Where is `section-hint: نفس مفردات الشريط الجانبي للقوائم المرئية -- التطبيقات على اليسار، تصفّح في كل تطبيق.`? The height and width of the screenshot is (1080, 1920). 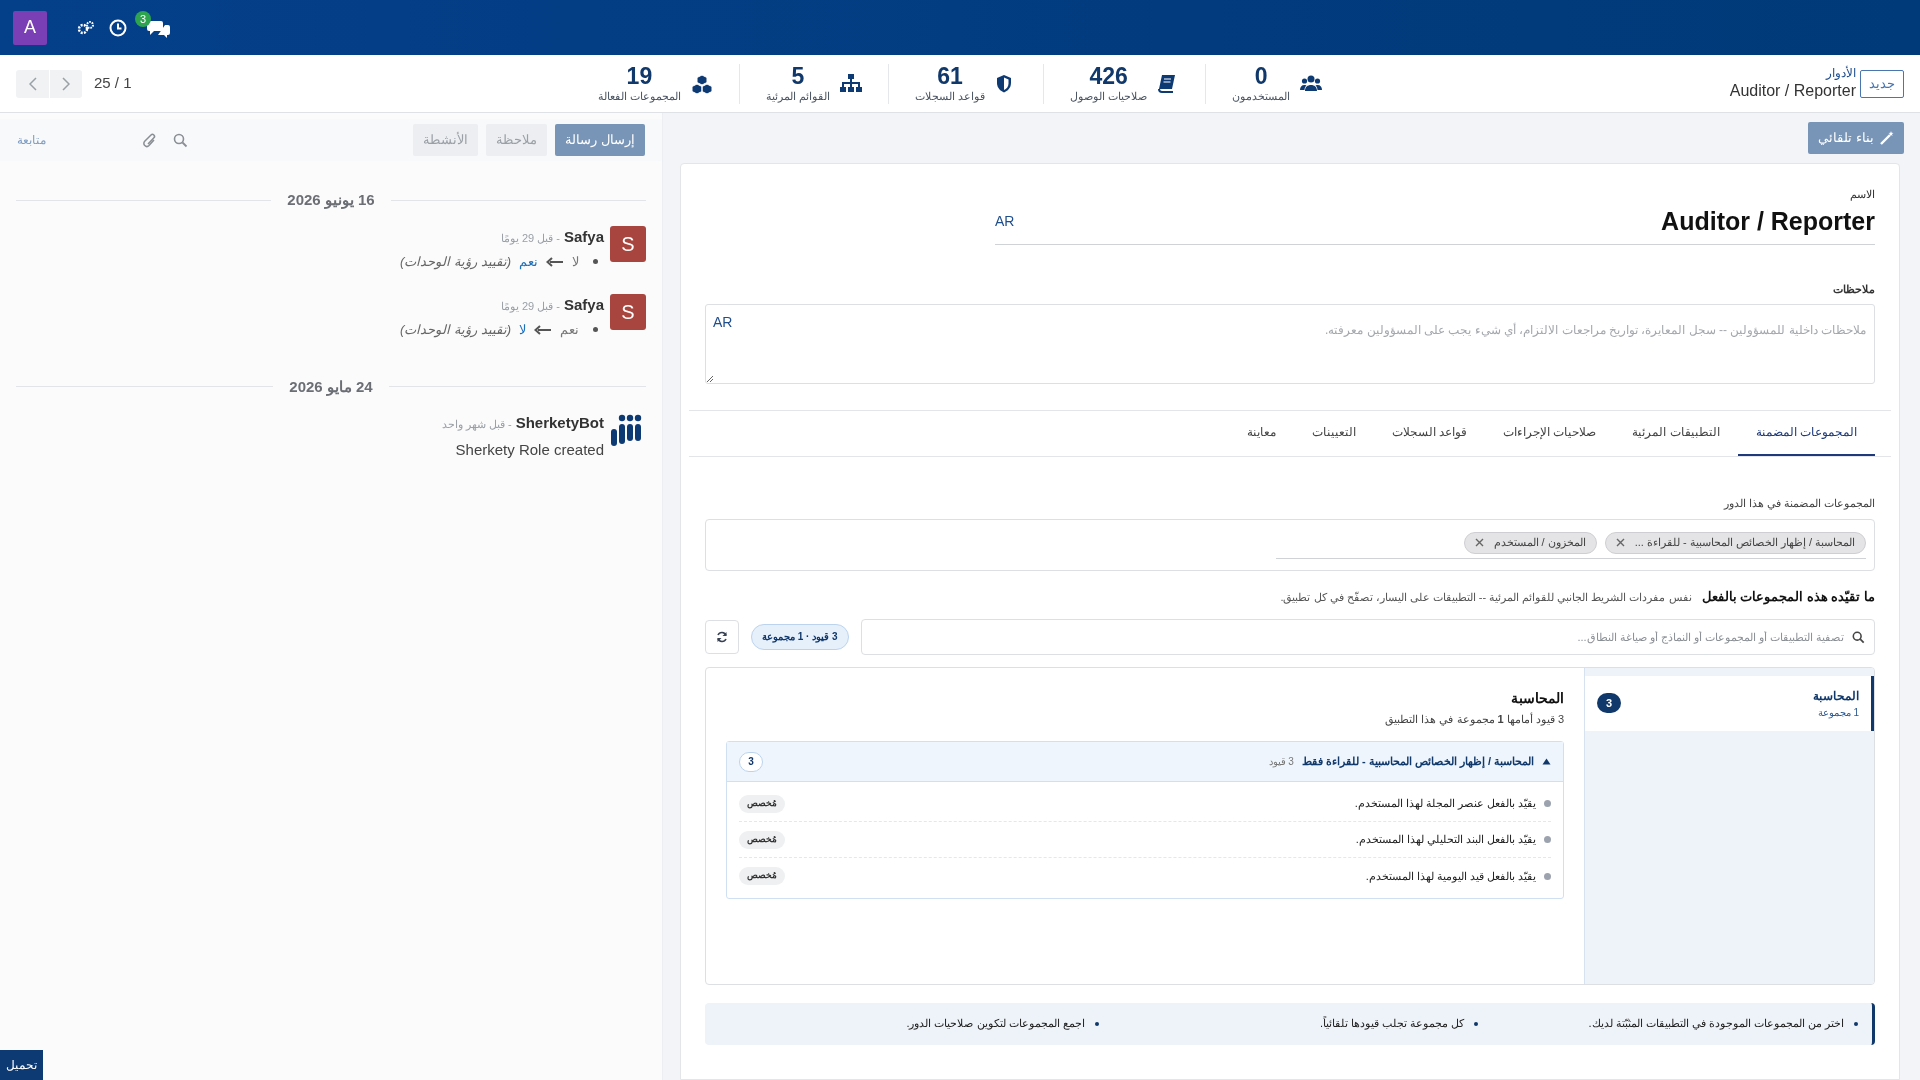 section-hint: نفس مفردات الشريط الجانبي للقوائم المرئية -- التطبيقات على اليسار، تصفّح في كل تطبيق. is located at coordinates (1486, 598).